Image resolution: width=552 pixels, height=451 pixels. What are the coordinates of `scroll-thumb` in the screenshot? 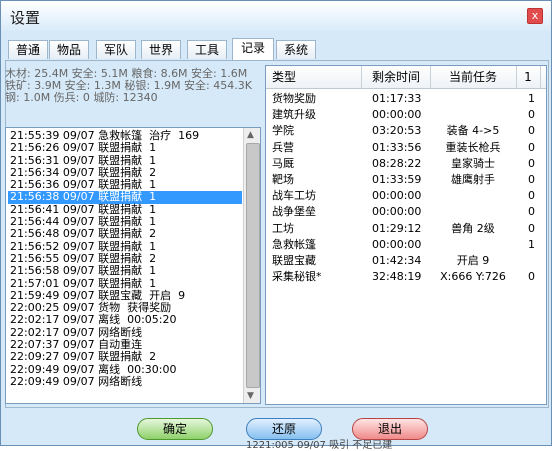 It's located at (253, 265).